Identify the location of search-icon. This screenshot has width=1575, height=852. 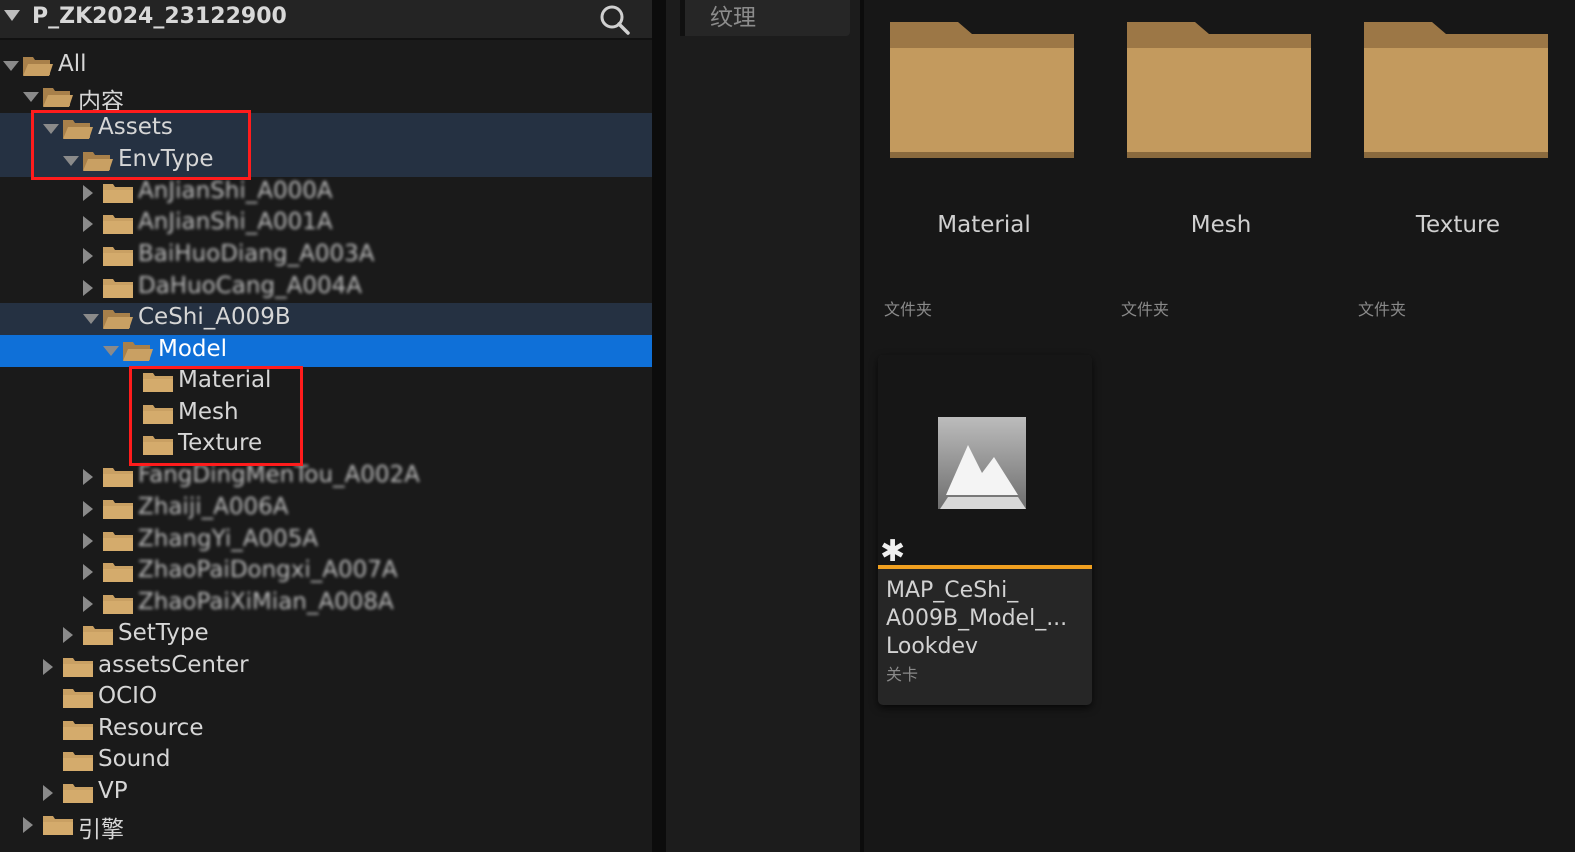
(615, 19).